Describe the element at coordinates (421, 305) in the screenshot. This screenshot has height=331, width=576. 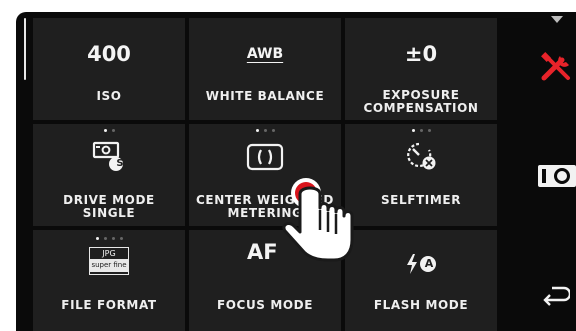
I see `flash-mode-label: FLASH MODE` at that location.